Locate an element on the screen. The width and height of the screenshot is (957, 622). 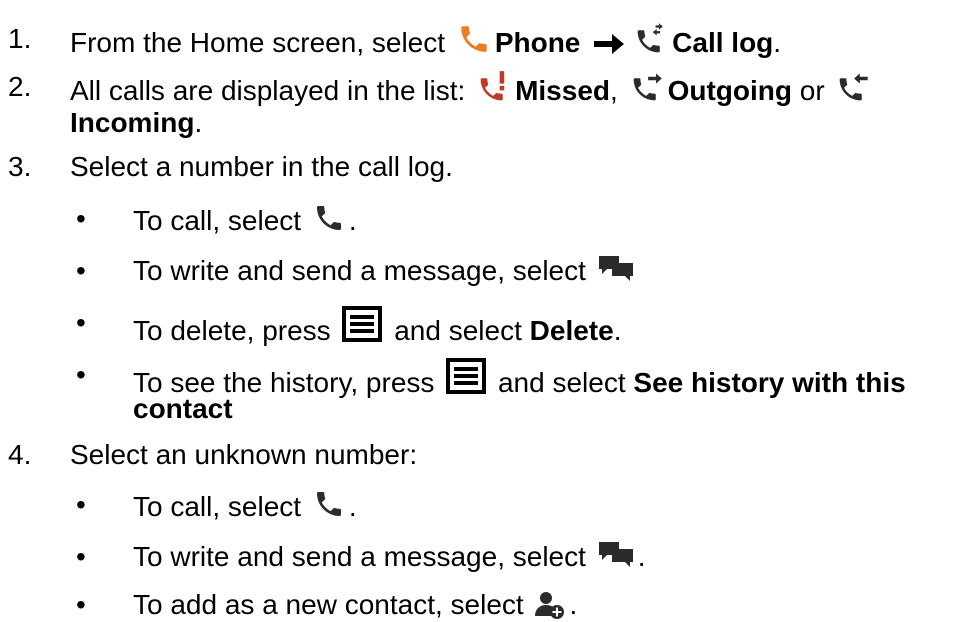
bullet-item-call-unknown: To call, select . is located at coordinates (245, 506).